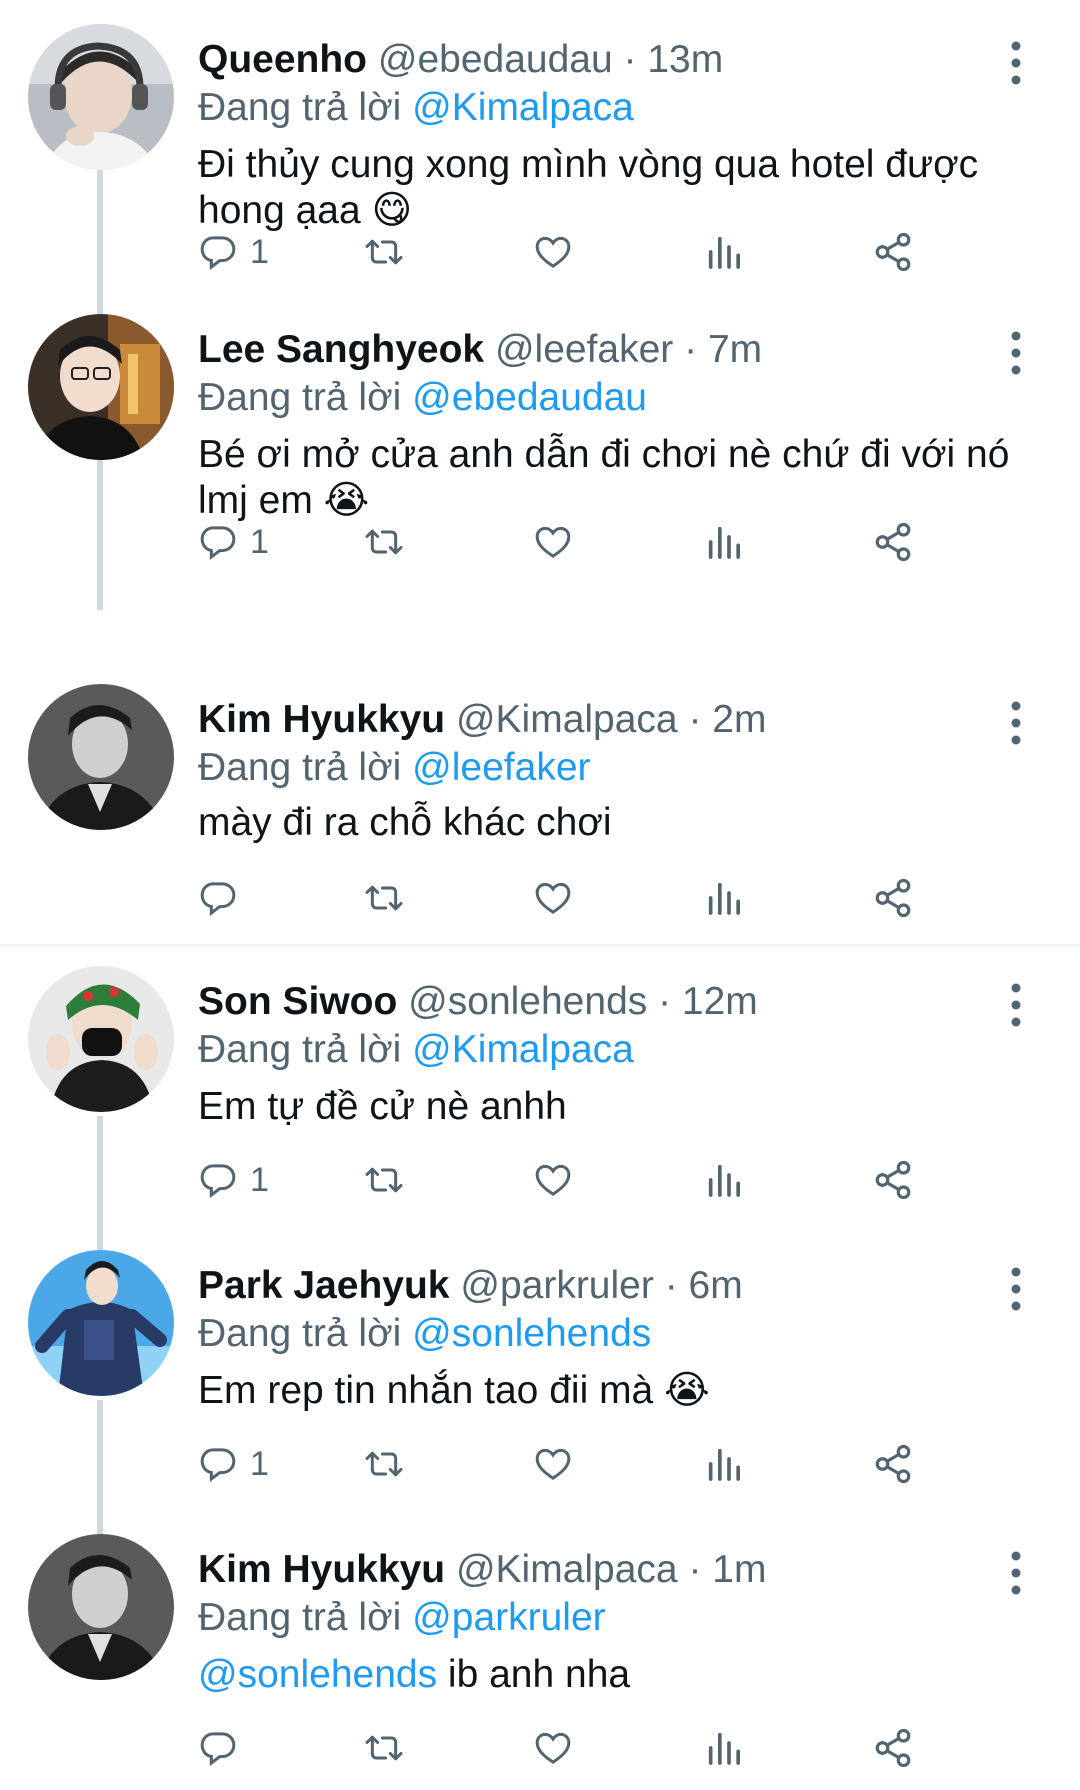 The width and height of the screenshot is (1080, 1790). Describe the element at coordinates (531, 1333) in the screenshot. I see `reply-mention: @sonlehends` at that location.